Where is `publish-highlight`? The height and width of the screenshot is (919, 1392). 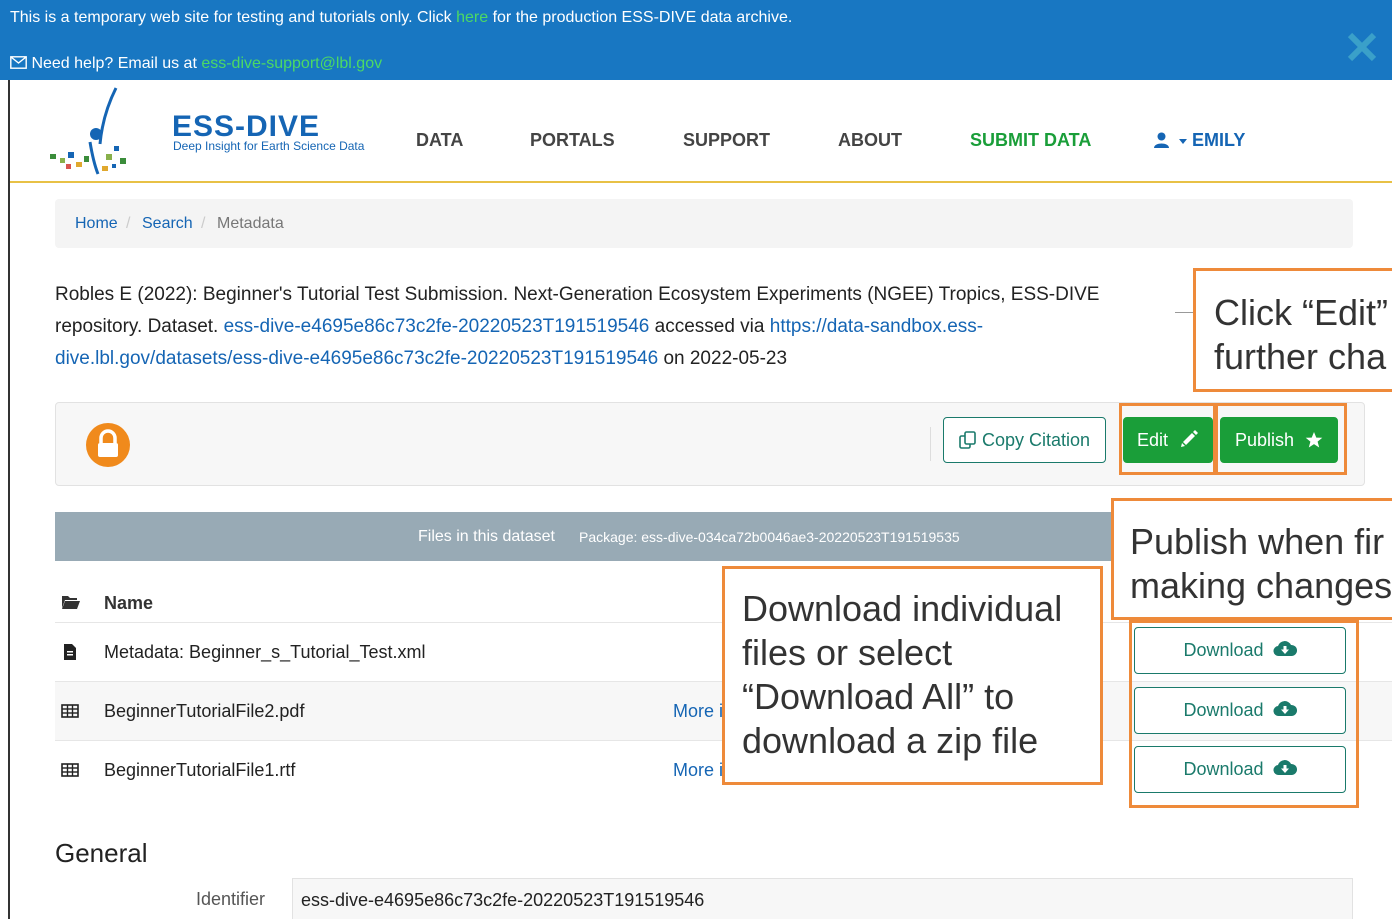
publish-highlight is located at coordinates (1281, 439).